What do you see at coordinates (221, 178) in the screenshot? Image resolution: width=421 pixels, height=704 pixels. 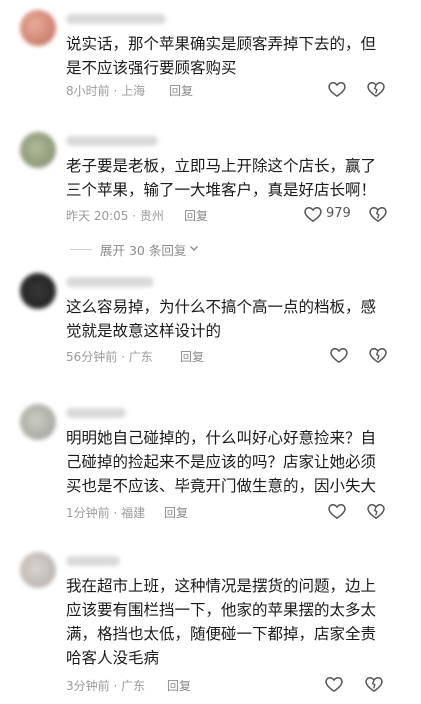 I see `comment-text: 老子要是老板，立即马上开除这个店长，赢了三个苹果，输了一大堆客户，真是好店长啊！` at bounding box center [221, 178].